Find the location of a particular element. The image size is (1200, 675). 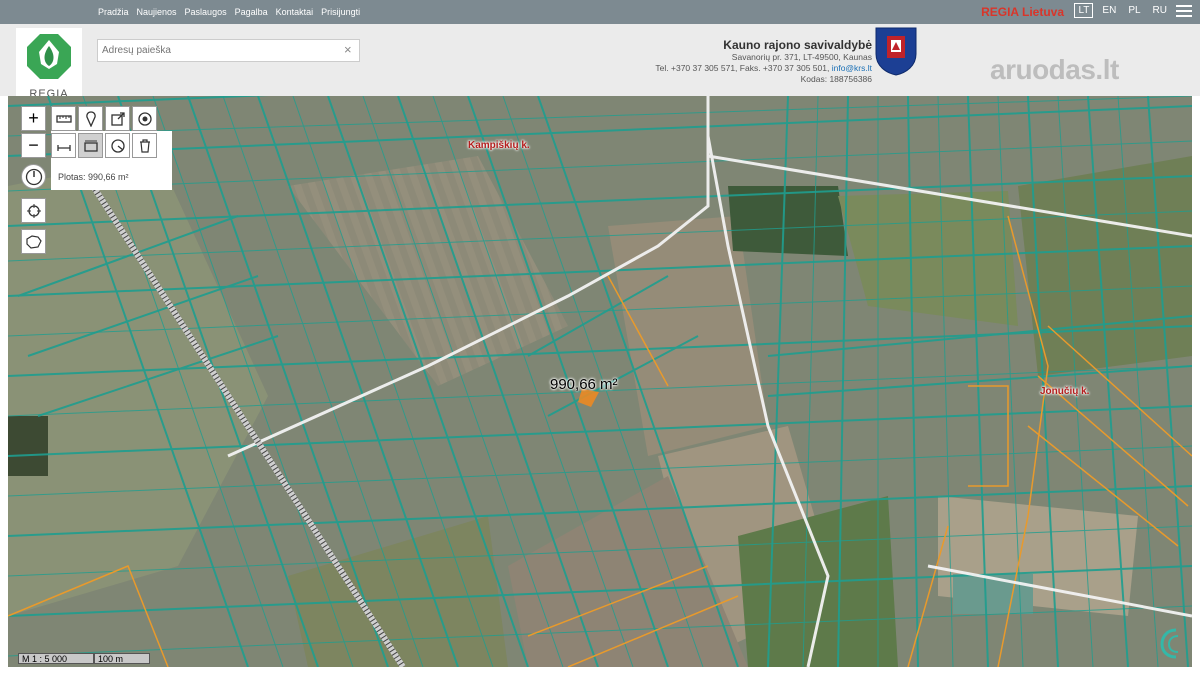

pin-icon is located at coordinates (90, 118).